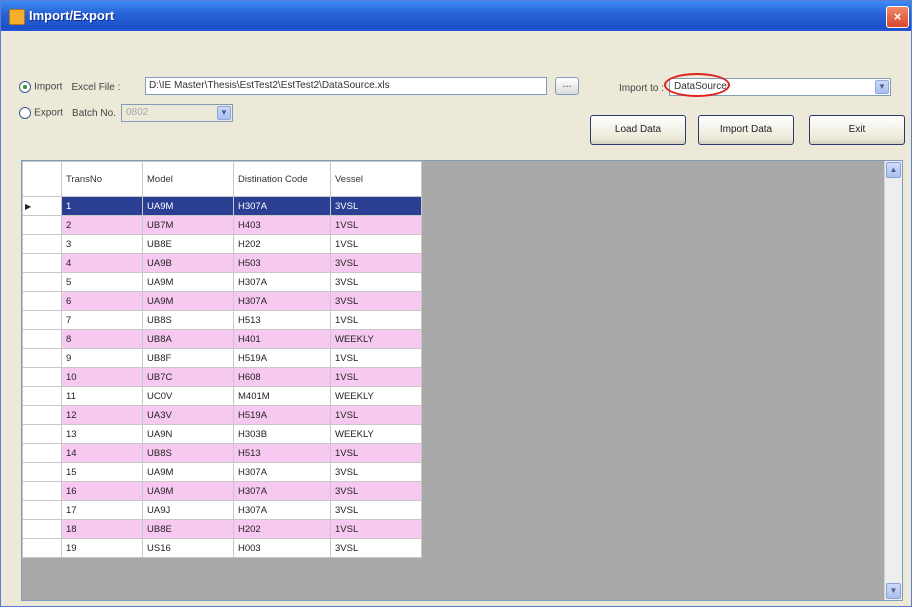  I want to click on destination-code-cell: H202, so click(282, 244).